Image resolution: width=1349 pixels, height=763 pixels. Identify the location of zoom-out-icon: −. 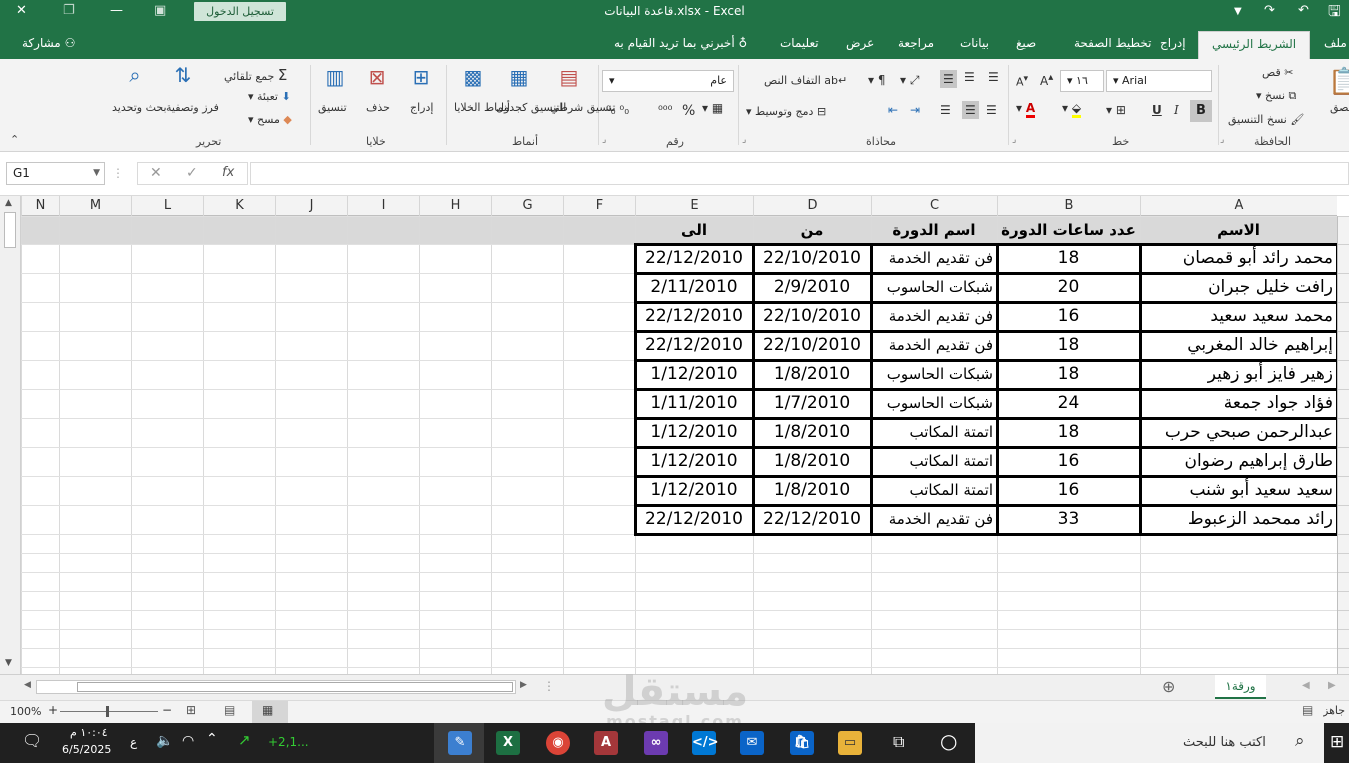
(167, 710).